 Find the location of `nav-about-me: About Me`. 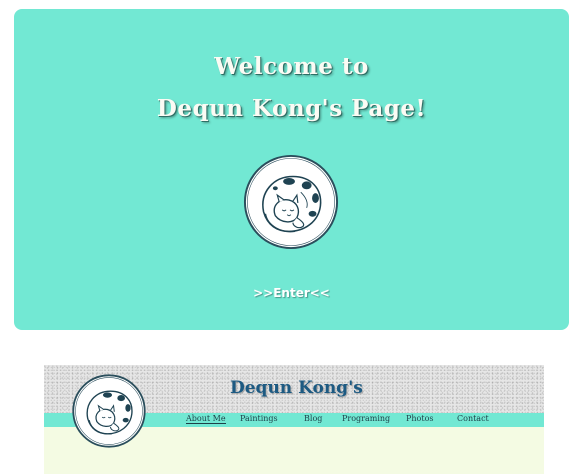

nav-about-me: About Me is located at coordinates (206, 419).